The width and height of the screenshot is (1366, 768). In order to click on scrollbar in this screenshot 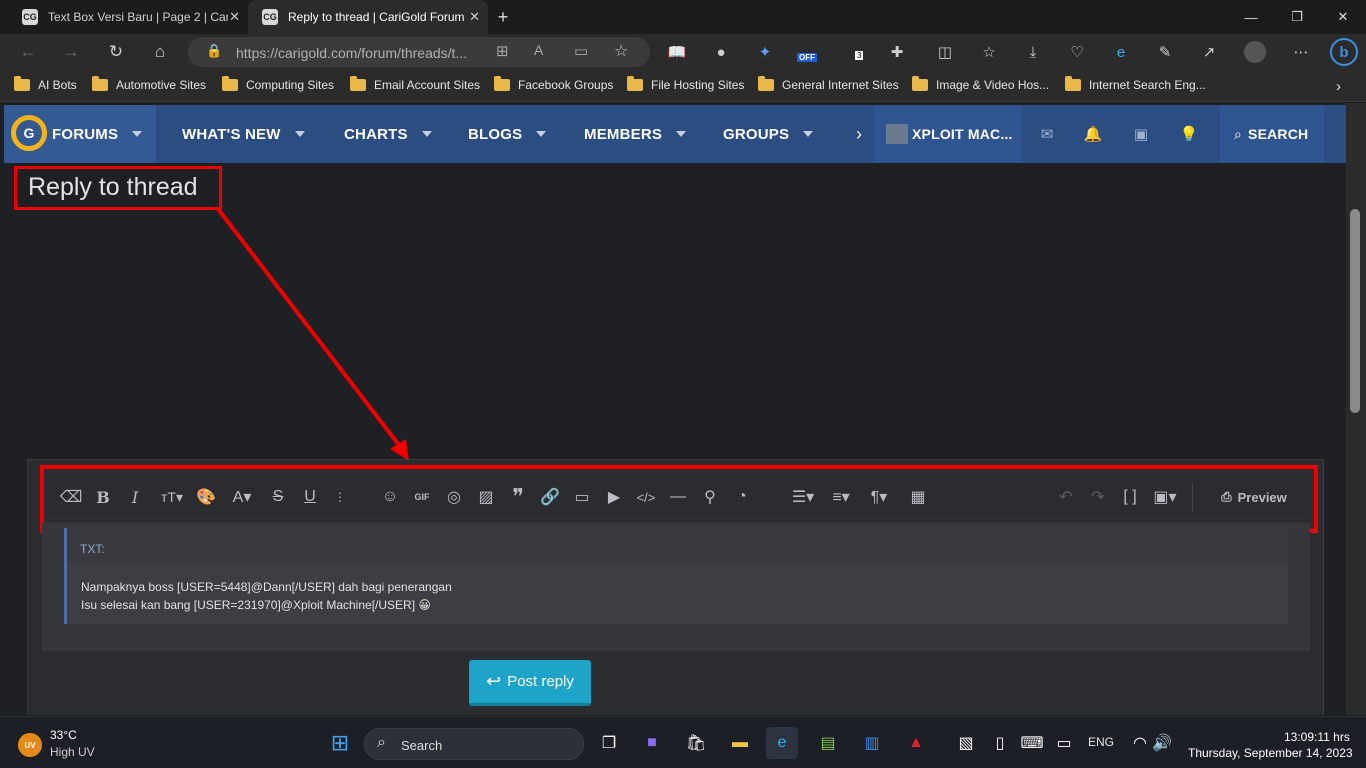, I will do `click(1356, 409)`.